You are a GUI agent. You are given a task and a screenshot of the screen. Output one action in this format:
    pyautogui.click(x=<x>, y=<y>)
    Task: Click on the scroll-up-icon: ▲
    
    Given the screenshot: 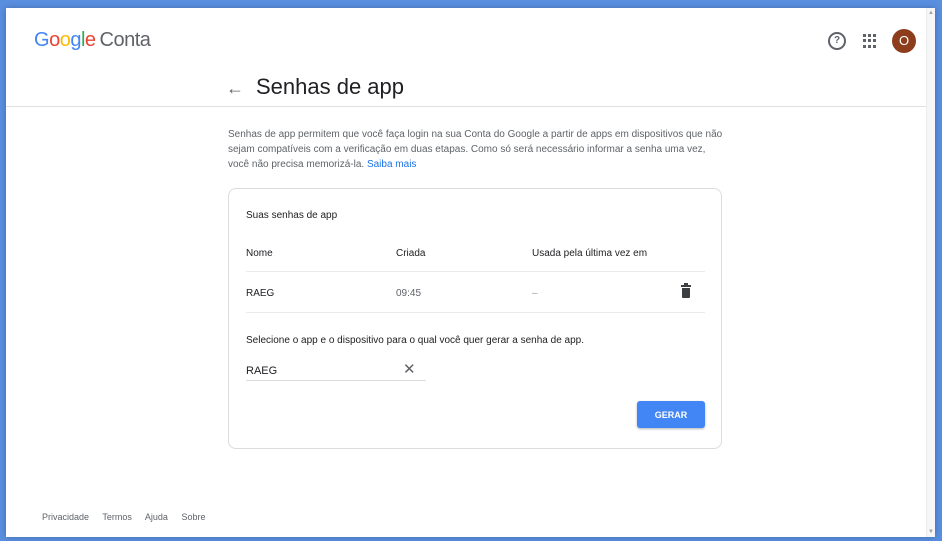 What is the action you would take?
    pyautogui.click(x=931, y=13)
    